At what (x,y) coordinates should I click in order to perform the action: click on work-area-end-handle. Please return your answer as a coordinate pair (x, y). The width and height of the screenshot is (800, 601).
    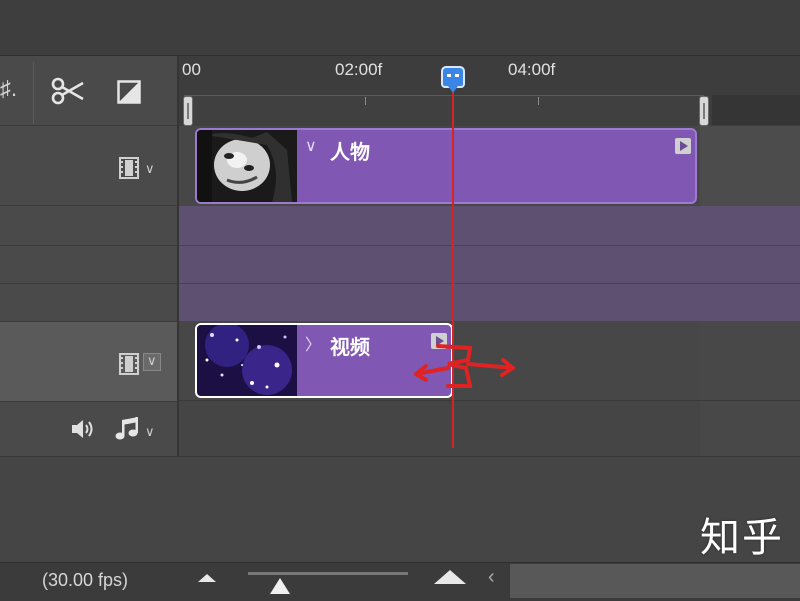
    Looking at the image, I should click on (704, 111).